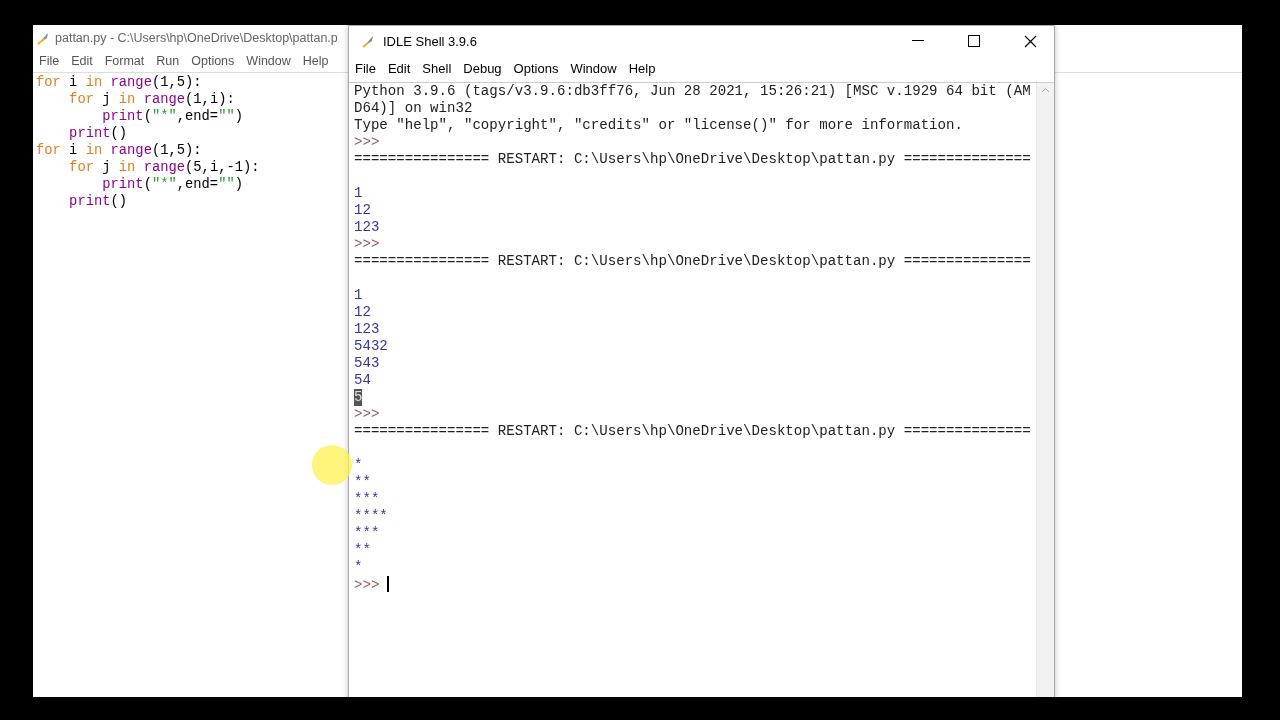 The width and height of the screenshot is (1280, 720). What do you see at coordinates (430, 41) in the screenshot?
I see `window-title: IDLE Shell 3.9.6` at bounding box center [430, 41].